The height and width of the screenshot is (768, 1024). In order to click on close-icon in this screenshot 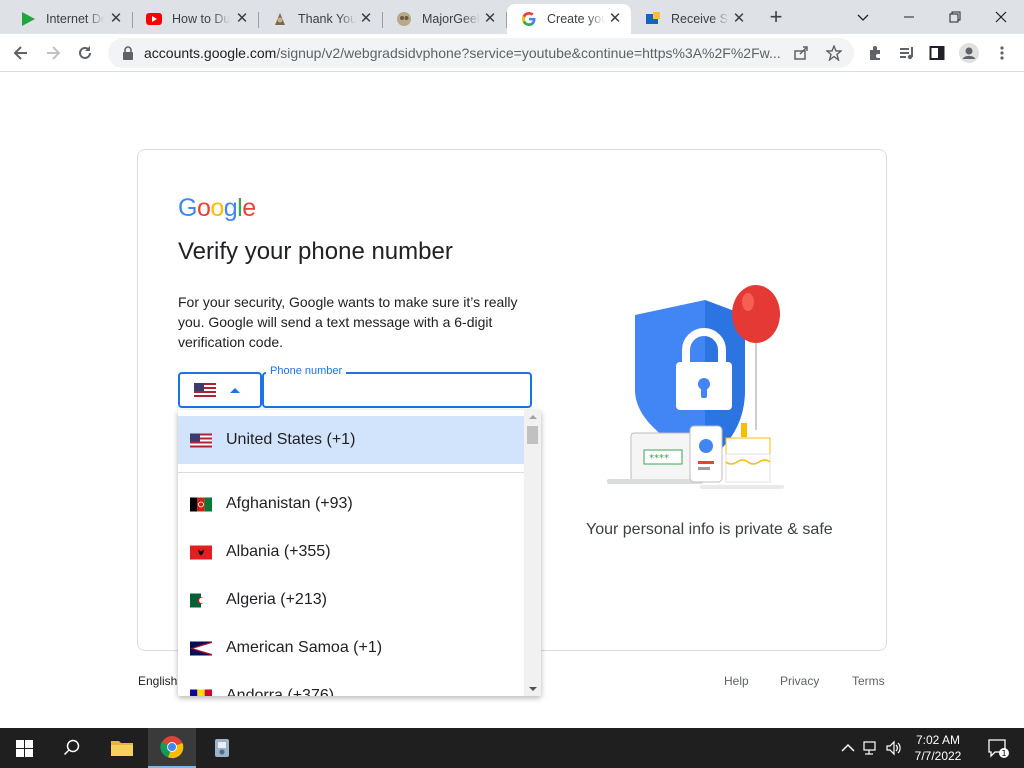, I will do `click(1001, 17)`.